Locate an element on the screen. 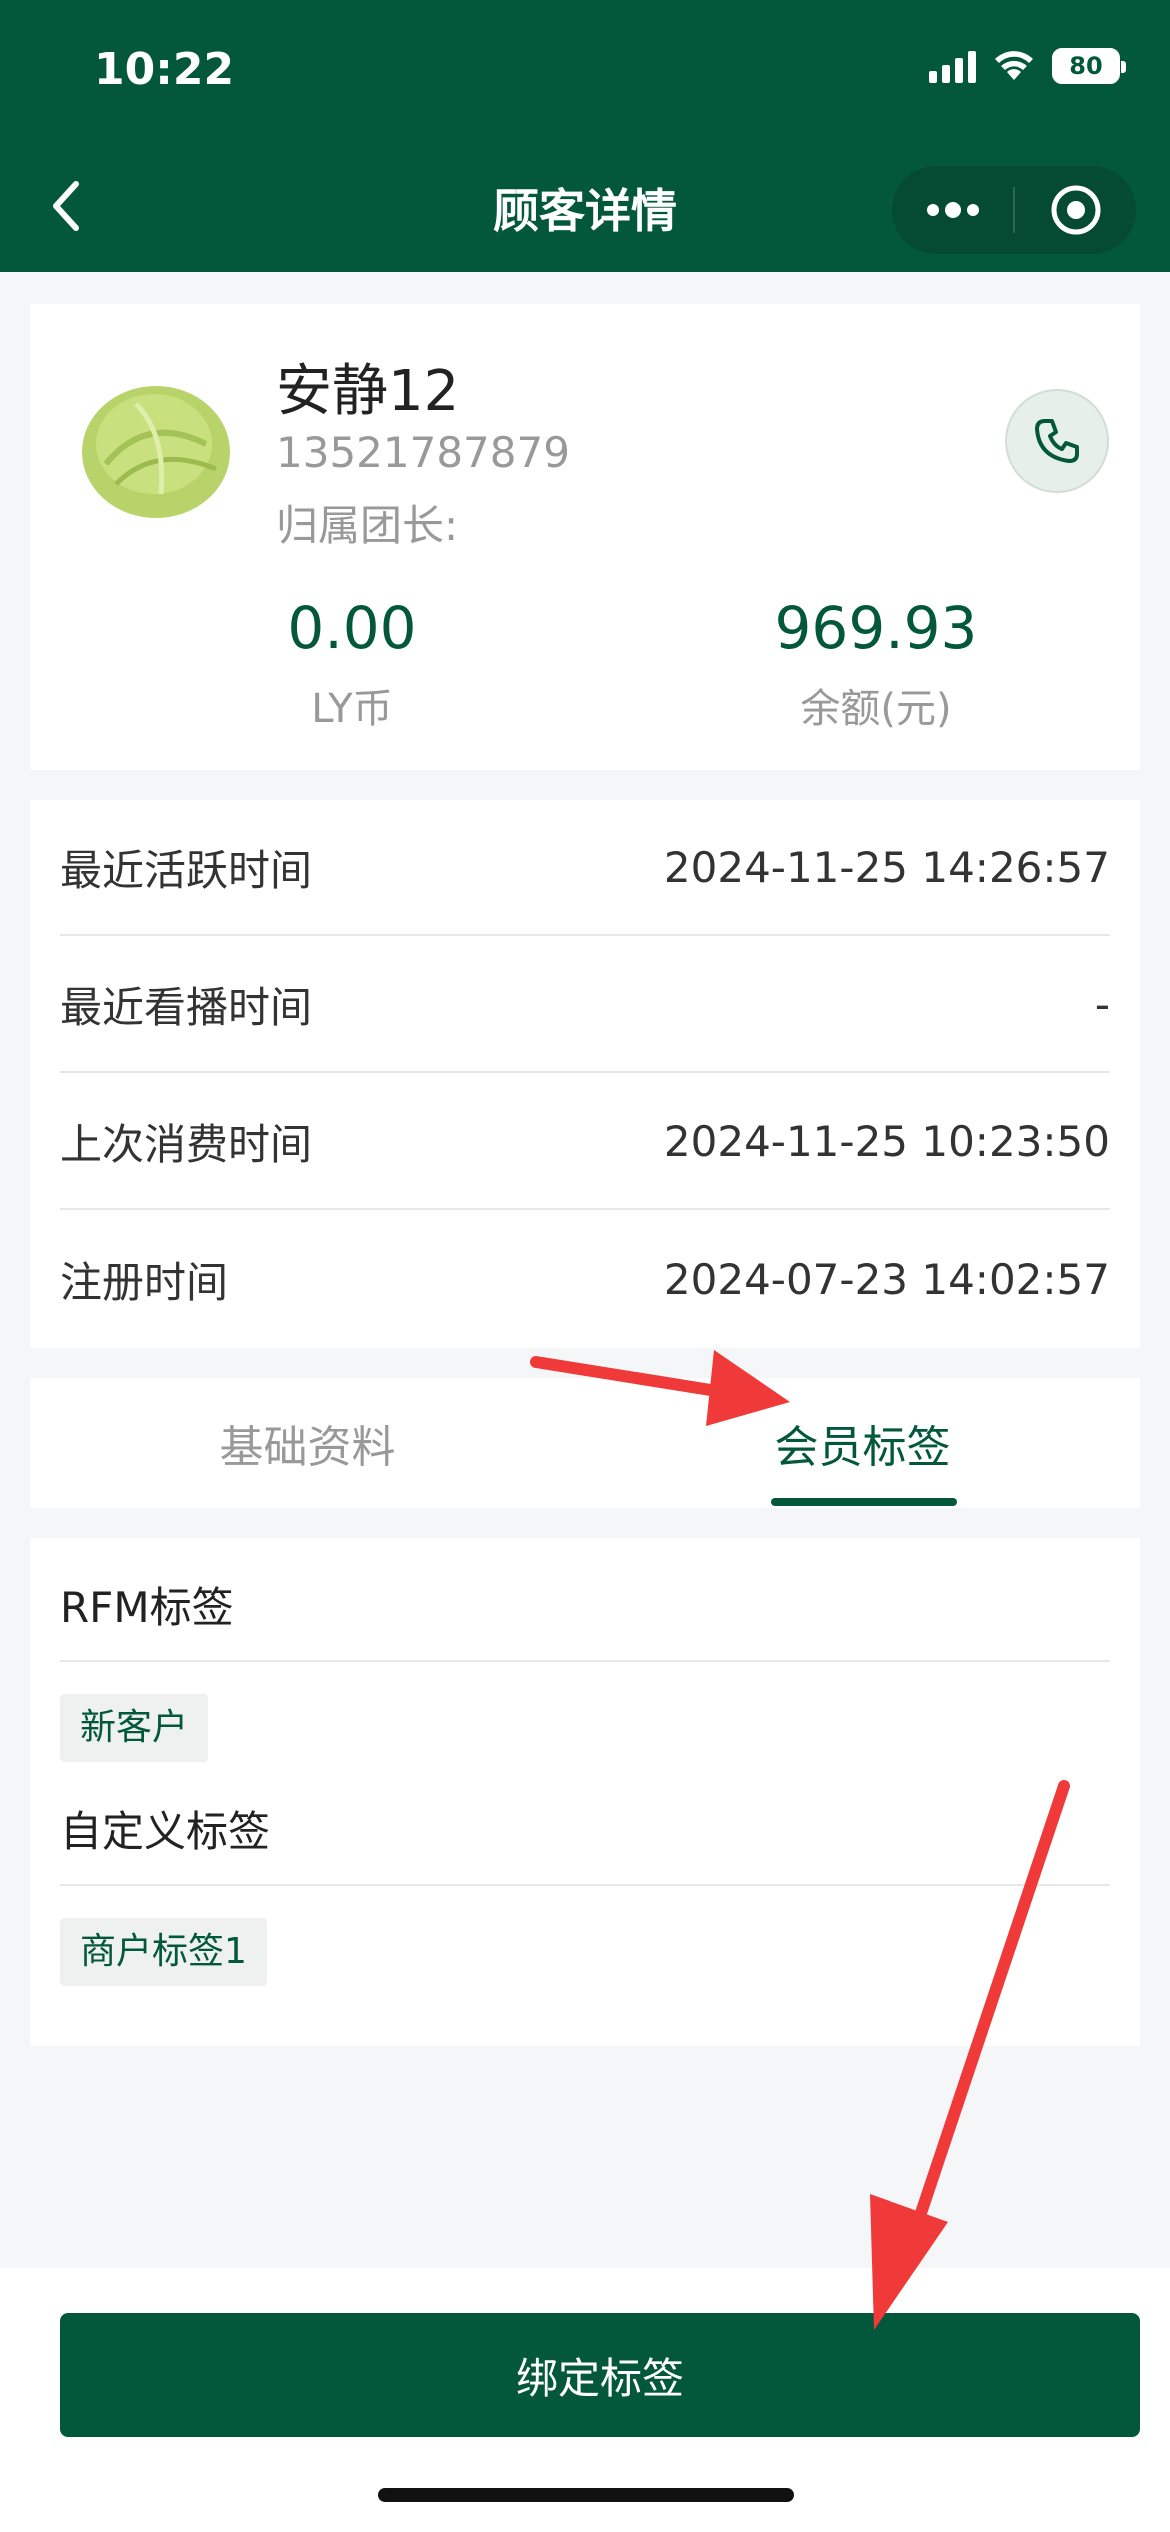  call-button is located at coordinates (1057, 441).